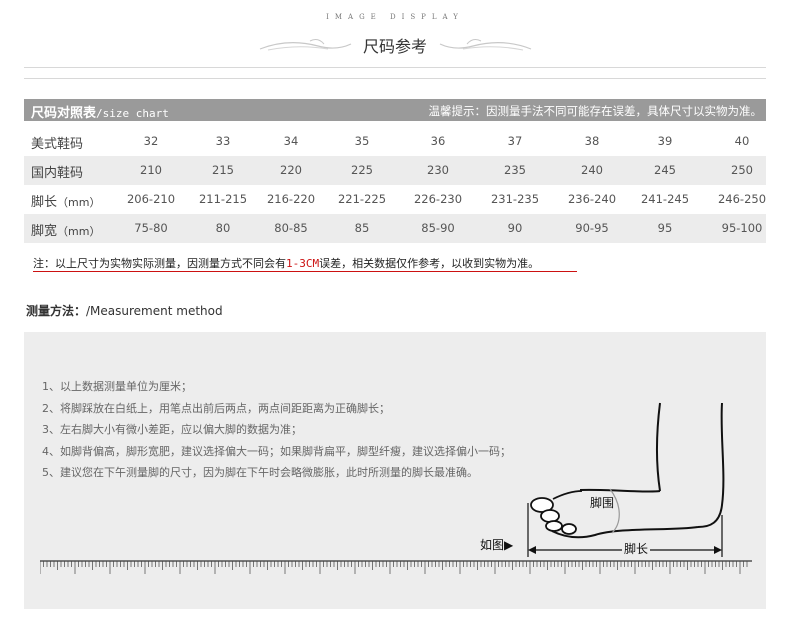  What do you see at coordinates (438, 199) in the screenshot?
I see `table-cell: 226-230` at bounding box center [438, 199].